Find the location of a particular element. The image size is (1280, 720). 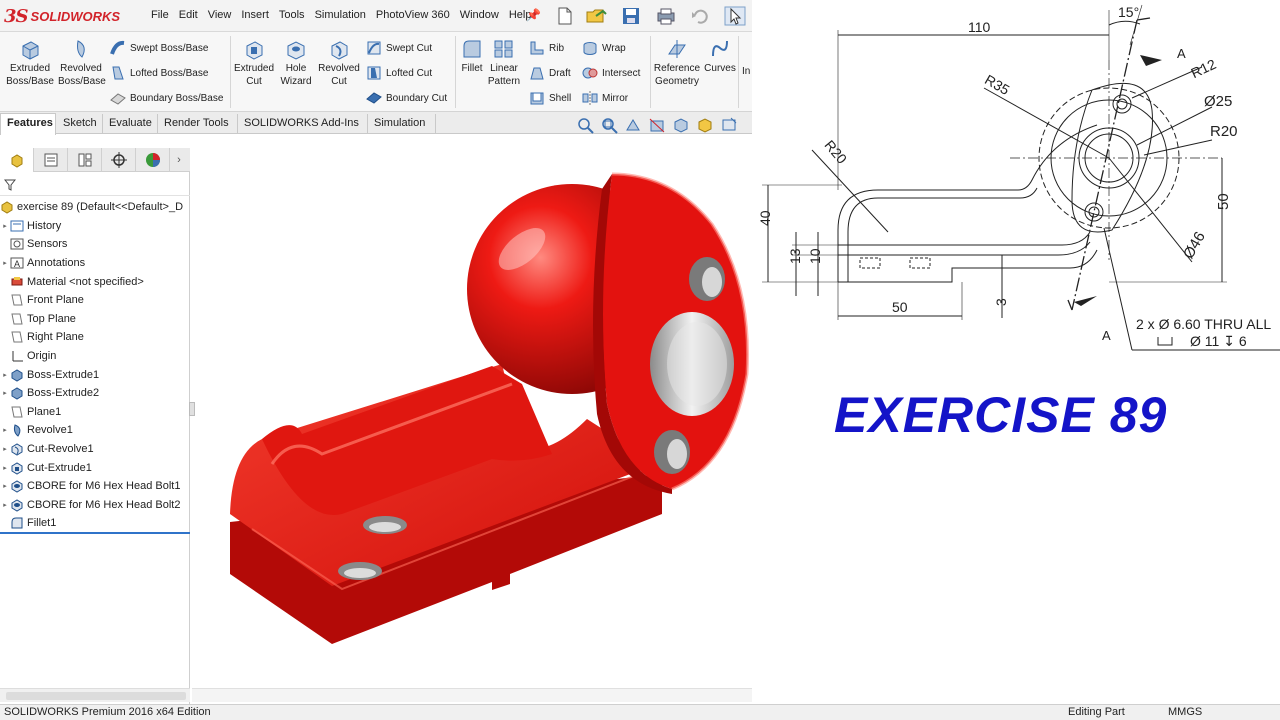

tab-dimxpert-manager is located at coordinates (119, 160).